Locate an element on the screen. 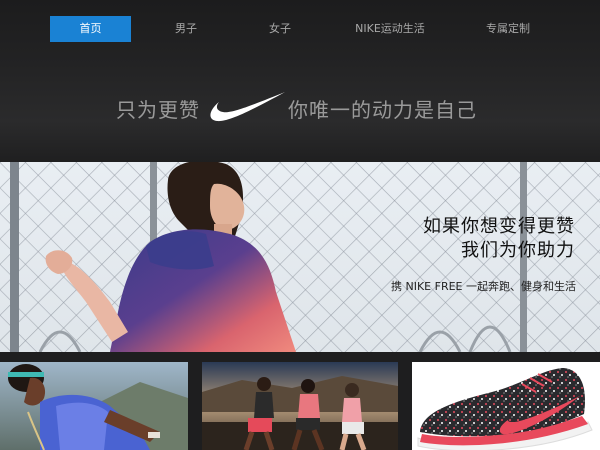 The width and height of the screenshot is (600, 450). woman-runner-image is located at coordinates (94, 406).